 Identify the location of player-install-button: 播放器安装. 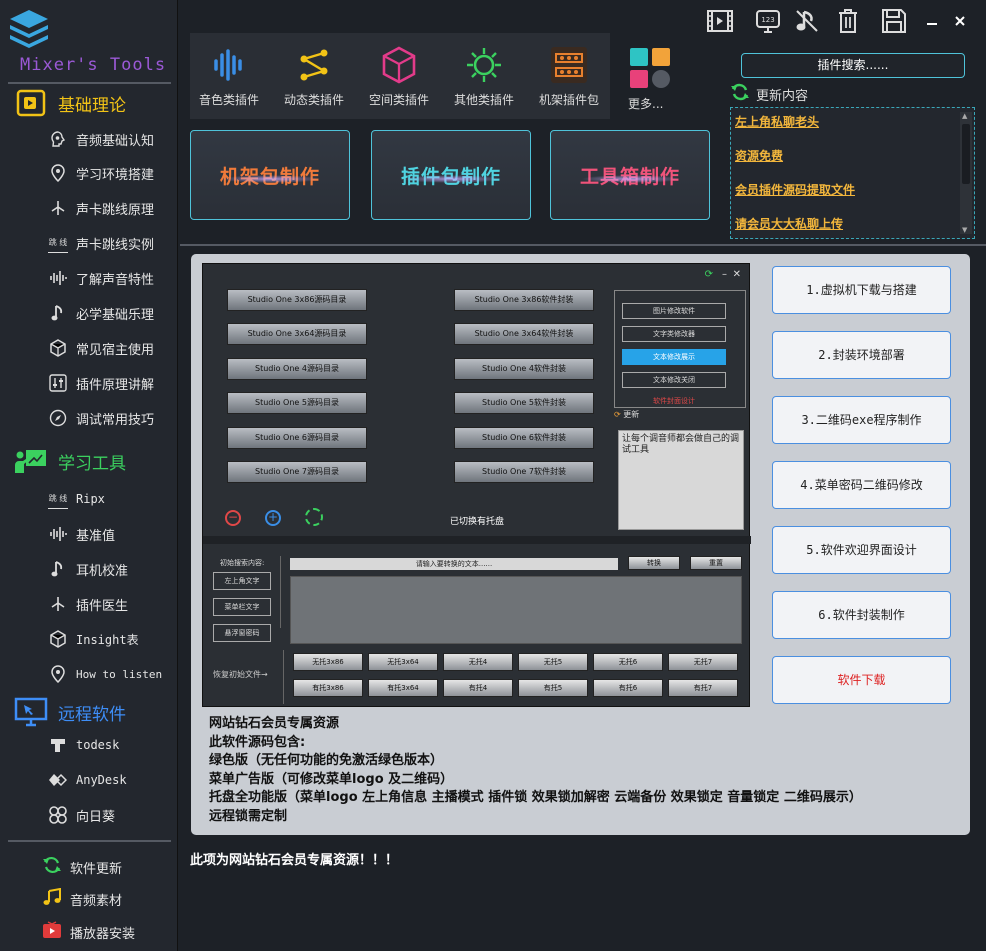
(88, 932).